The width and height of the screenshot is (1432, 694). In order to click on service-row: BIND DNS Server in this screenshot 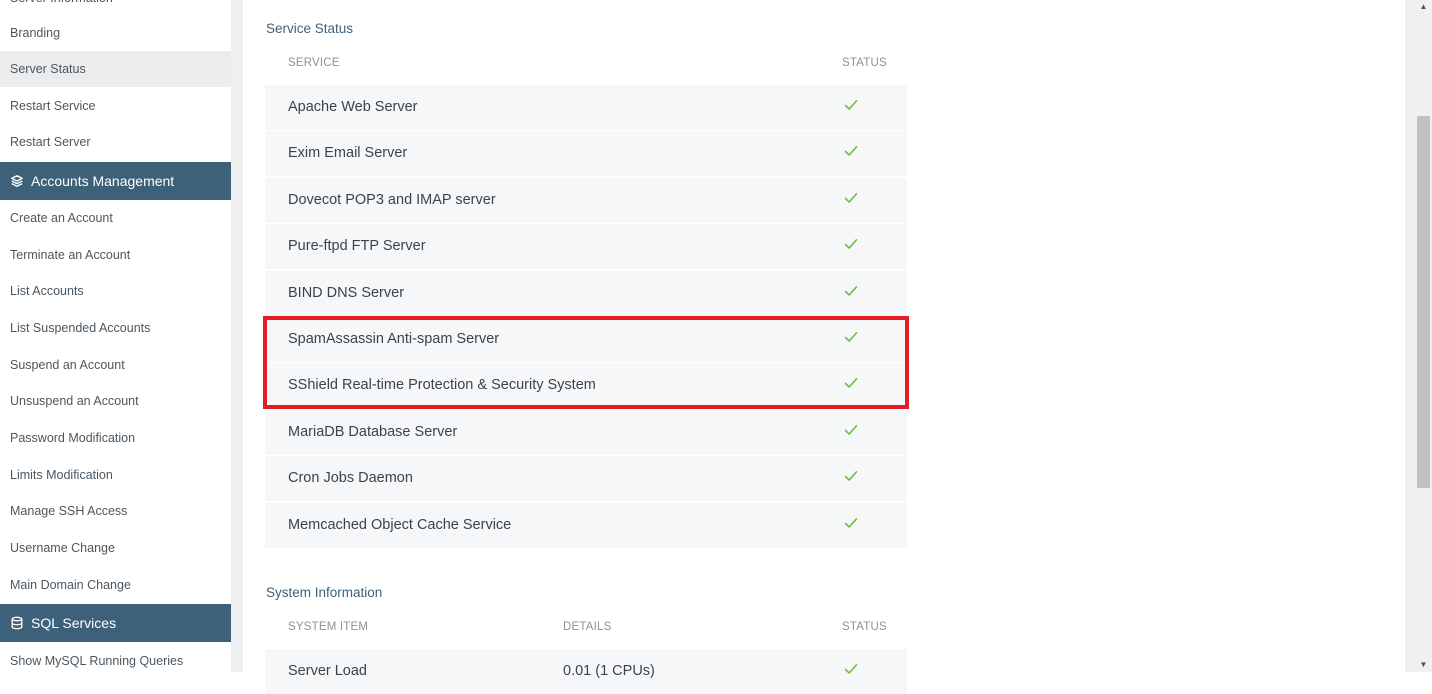, I will do `click(586, 293)`.